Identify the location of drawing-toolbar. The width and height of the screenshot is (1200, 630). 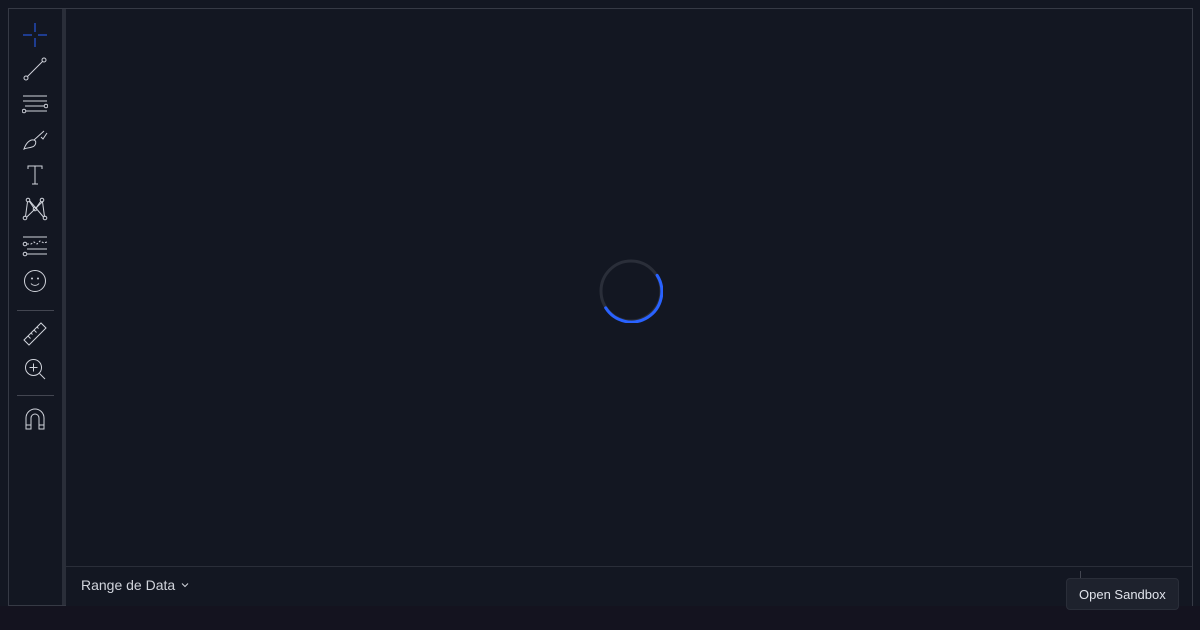
(35, 307).